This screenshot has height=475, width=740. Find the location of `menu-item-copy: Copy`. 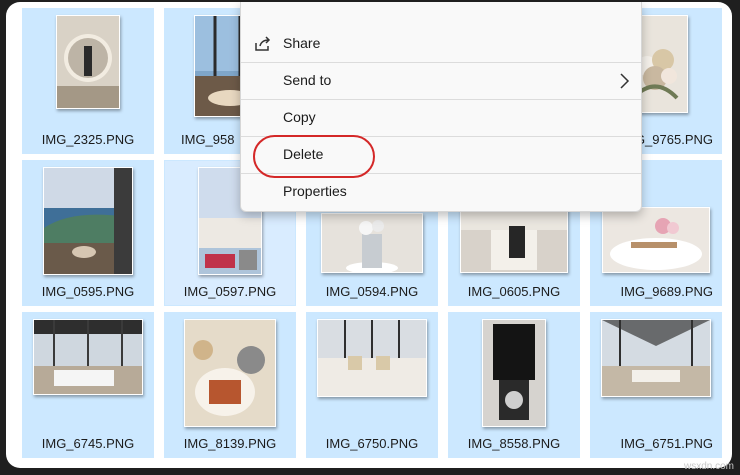

menu-item-copy: Copy is located at coordinates (441, 118).